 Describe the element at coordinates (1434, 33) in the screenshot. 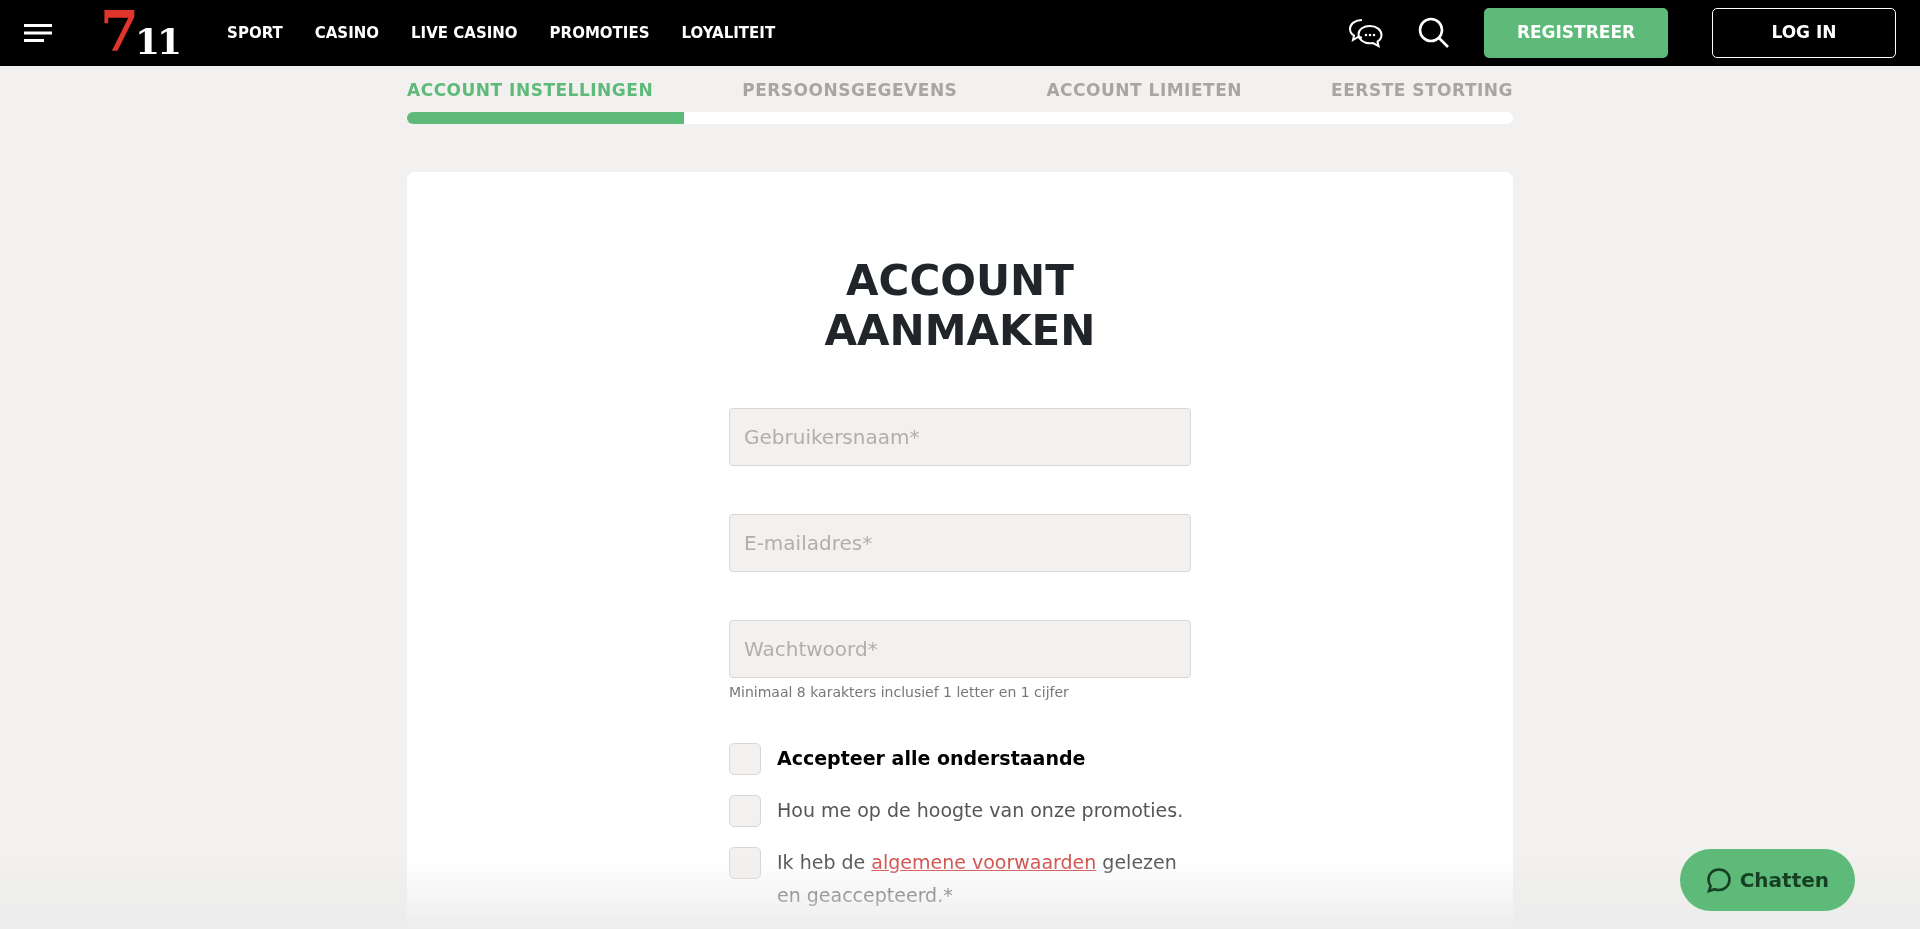

I see `search-icon` at that location.